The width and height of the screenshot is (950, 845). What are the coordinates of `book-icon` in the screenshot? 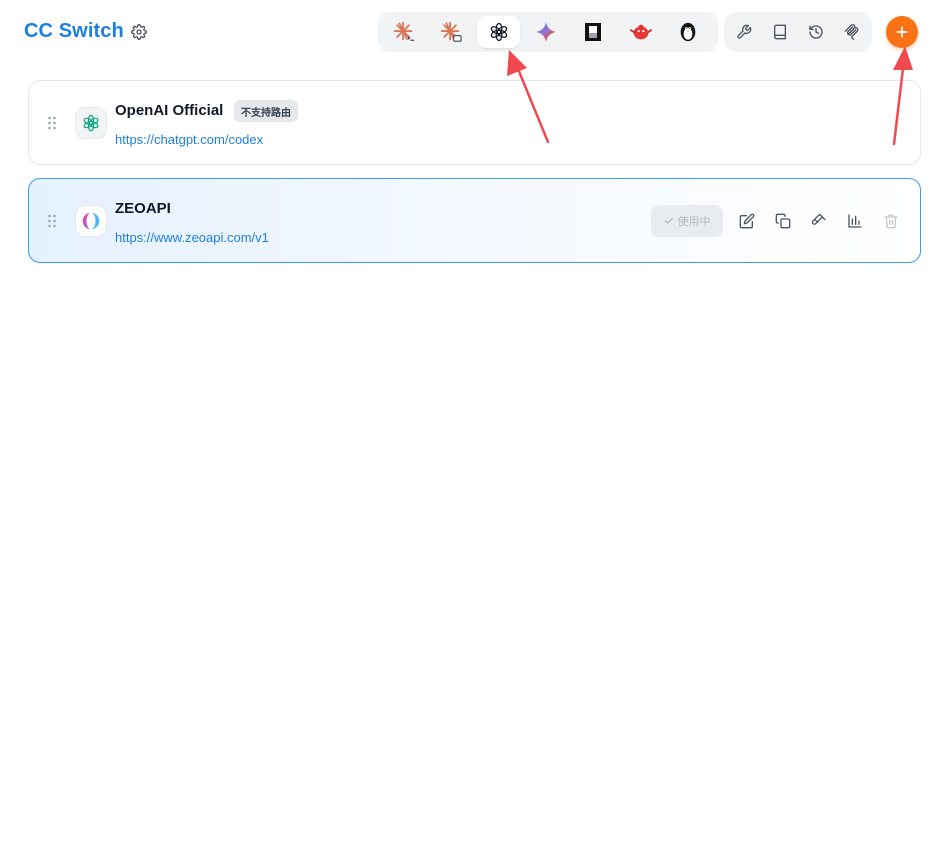 It's located at (780, 32).